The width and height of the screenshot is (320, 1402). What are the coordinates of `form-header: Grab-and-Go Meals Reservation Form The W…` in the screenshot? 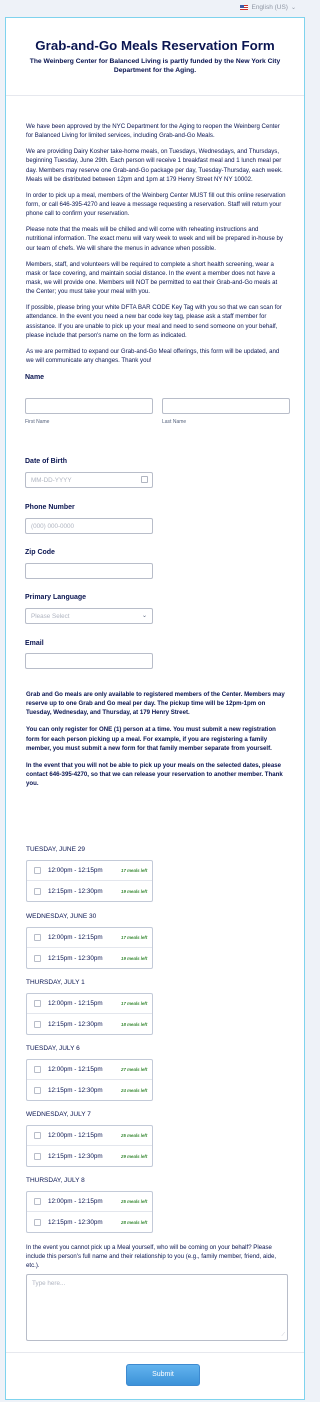 It's located at (155, 57).